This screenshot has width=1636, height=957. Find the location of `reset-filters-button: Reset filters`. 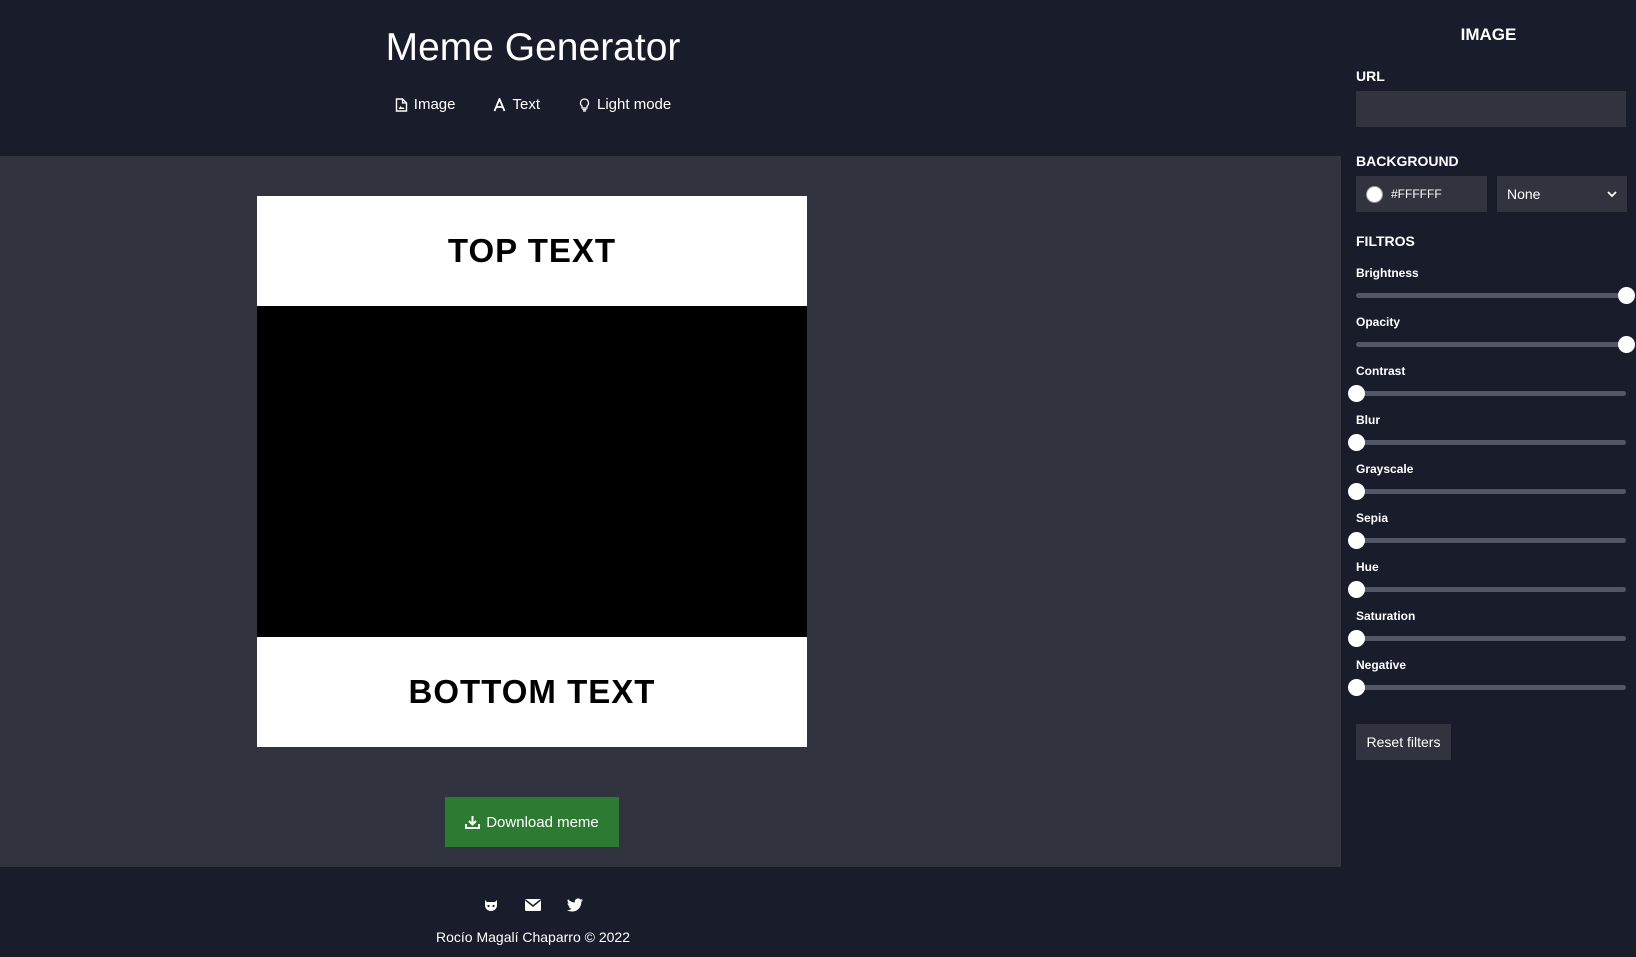

reset-filters-button: Reset filters is located at coordinates (1403, 742).